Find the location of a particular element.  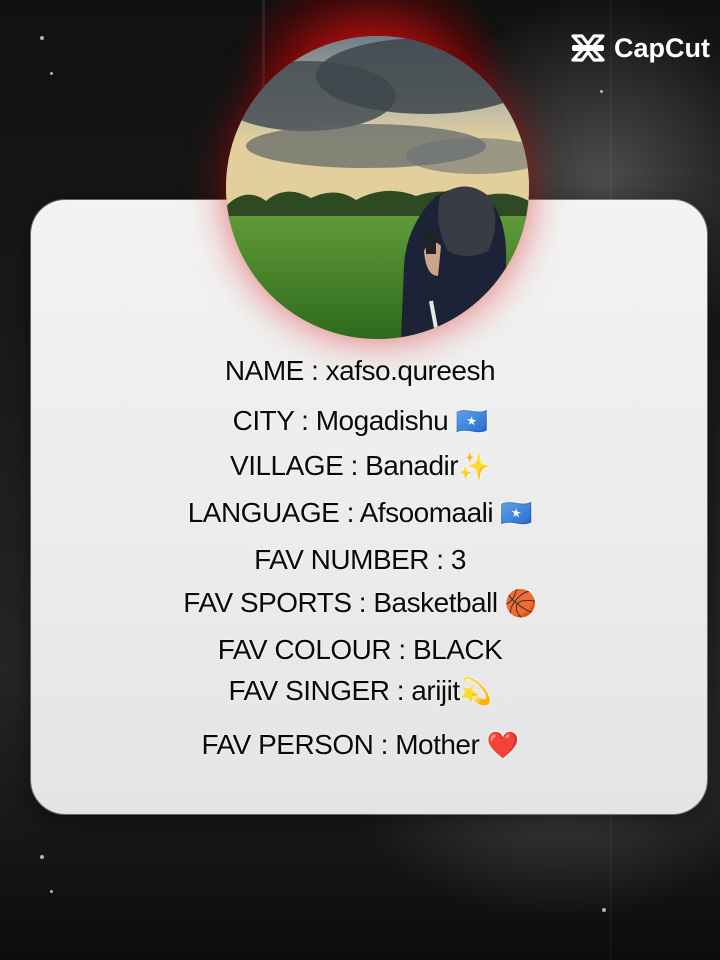

capcut-watermark: CapCut is located at coordinates (640, 48).